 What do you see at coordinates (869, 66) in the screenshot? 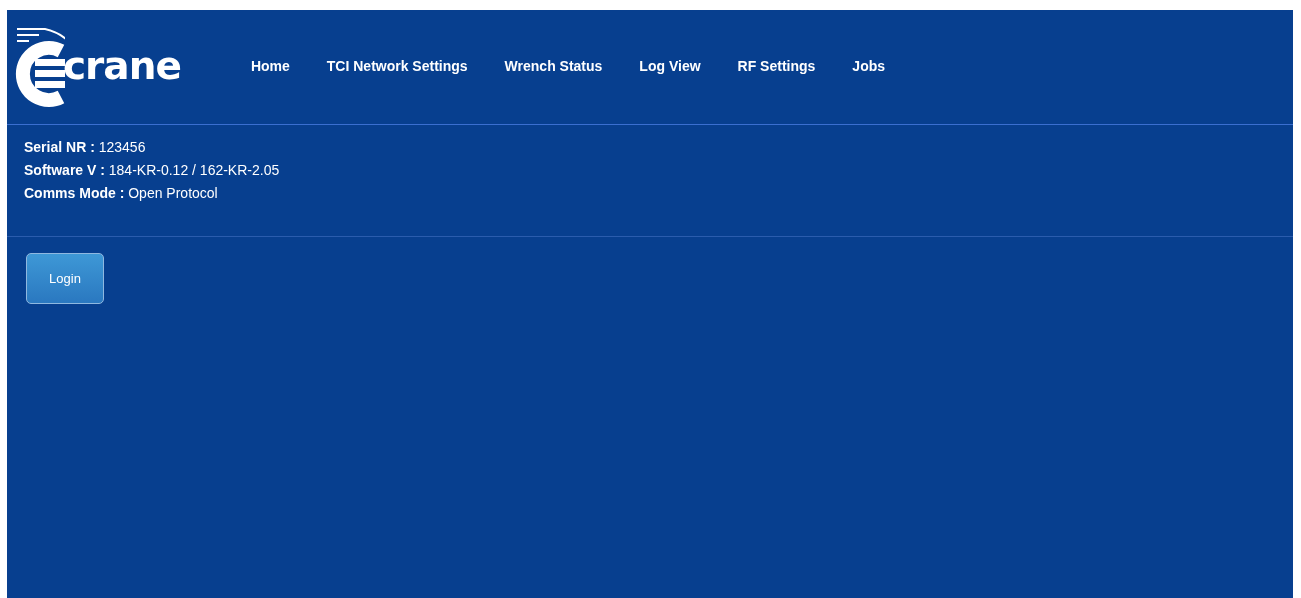
I see `nav-link: Jobs` at bounding box center [869, 66].